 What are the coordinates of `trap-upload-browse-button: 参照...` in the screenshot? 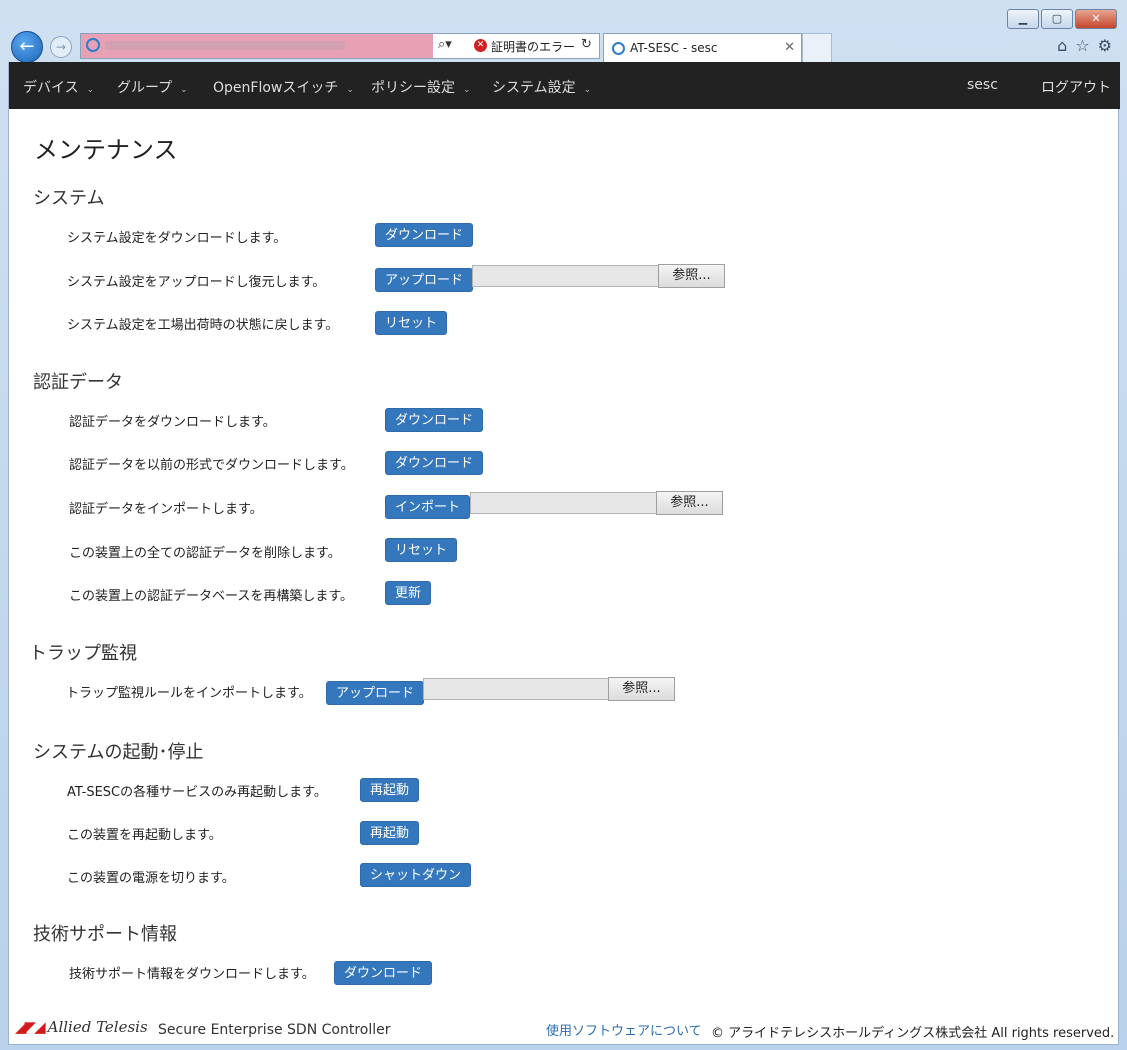 It's located at (641, 689).